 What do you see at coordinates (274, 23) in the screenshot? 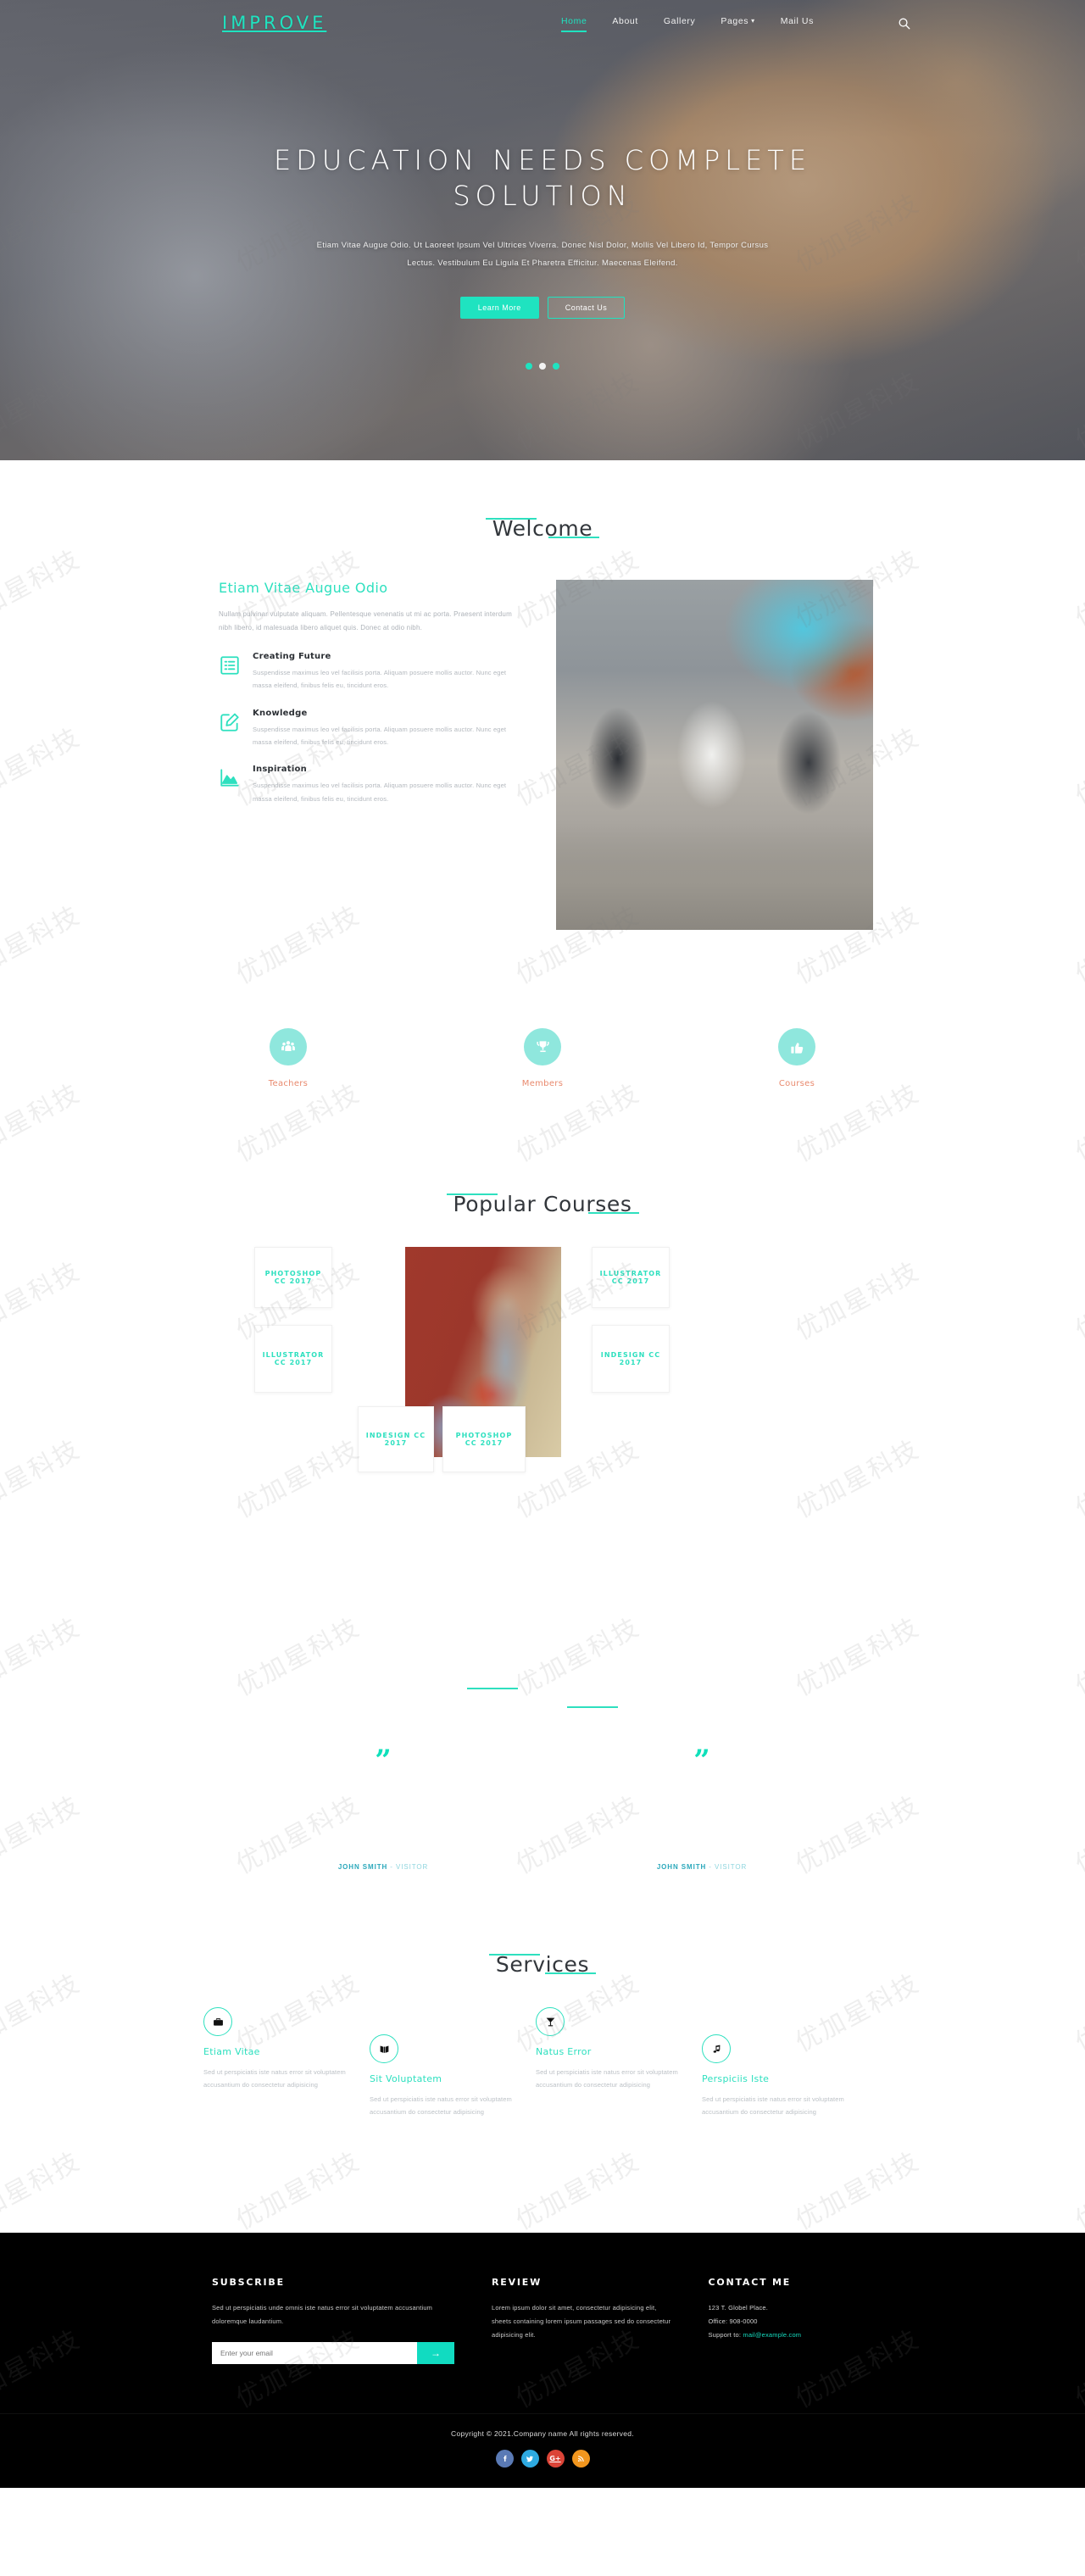
I see `brand-logo: IMPROVE` at bounding box center [274, 23].